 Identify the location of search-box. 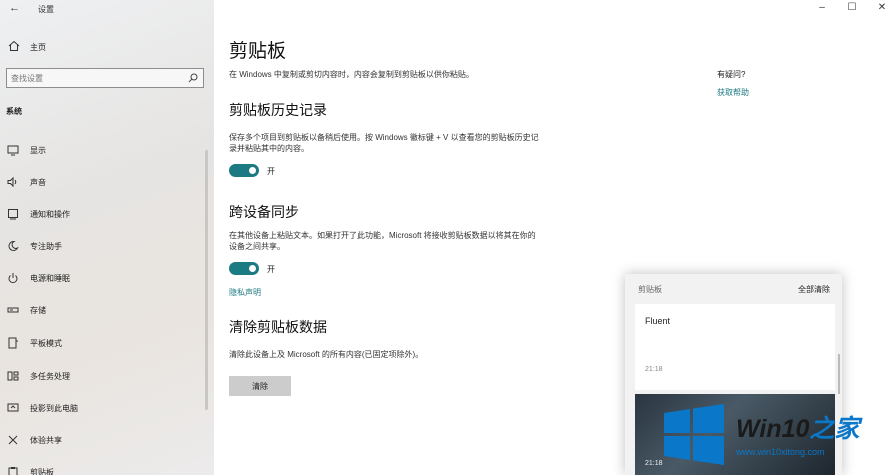
(105, 78).